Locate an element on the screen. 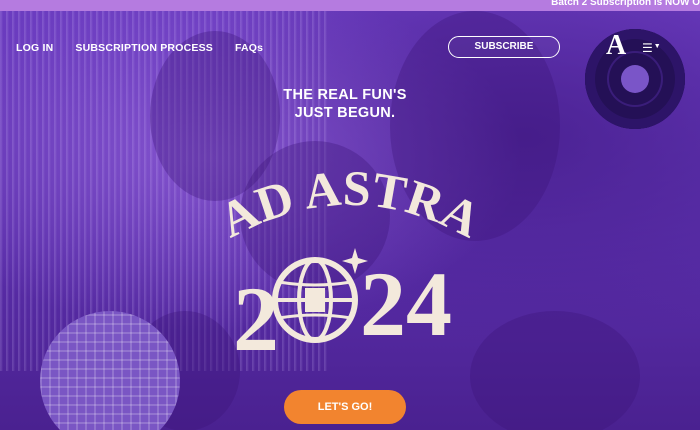 Image resolution: width=700 pixels, height=430 pixels. subscribe-button: SUBSCRIBE is located at coordinates (504, 47).